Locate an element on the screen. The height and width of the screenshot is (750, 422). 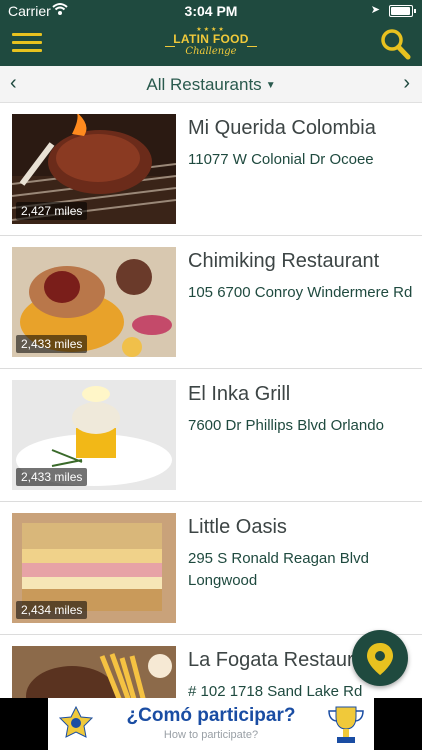
restaurant-address: 105 6700 Conroy Windermere Rd is located at coordinates (300, 292).